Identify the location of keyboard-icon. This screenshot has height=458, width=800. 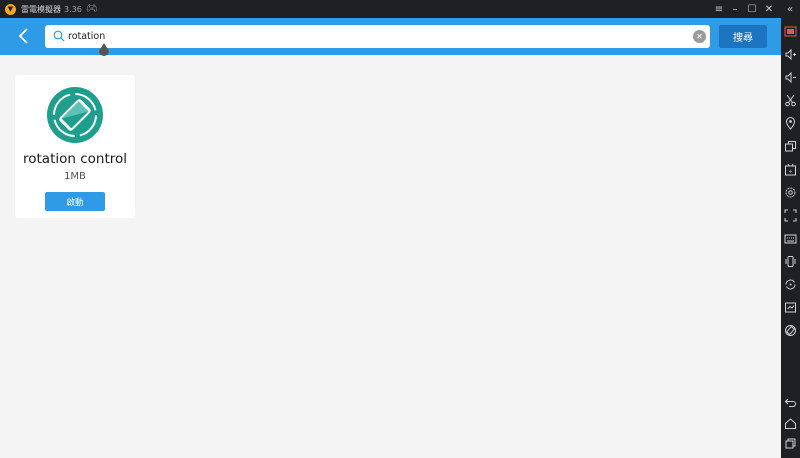
(790, 238).